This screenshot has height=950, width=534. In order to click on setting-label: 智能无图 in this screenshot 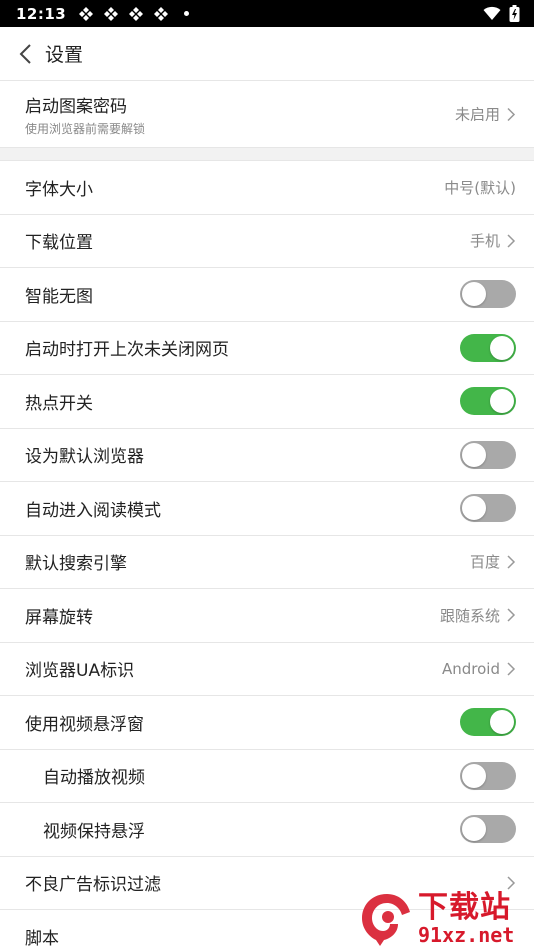, I will do `click(59, 296)`.